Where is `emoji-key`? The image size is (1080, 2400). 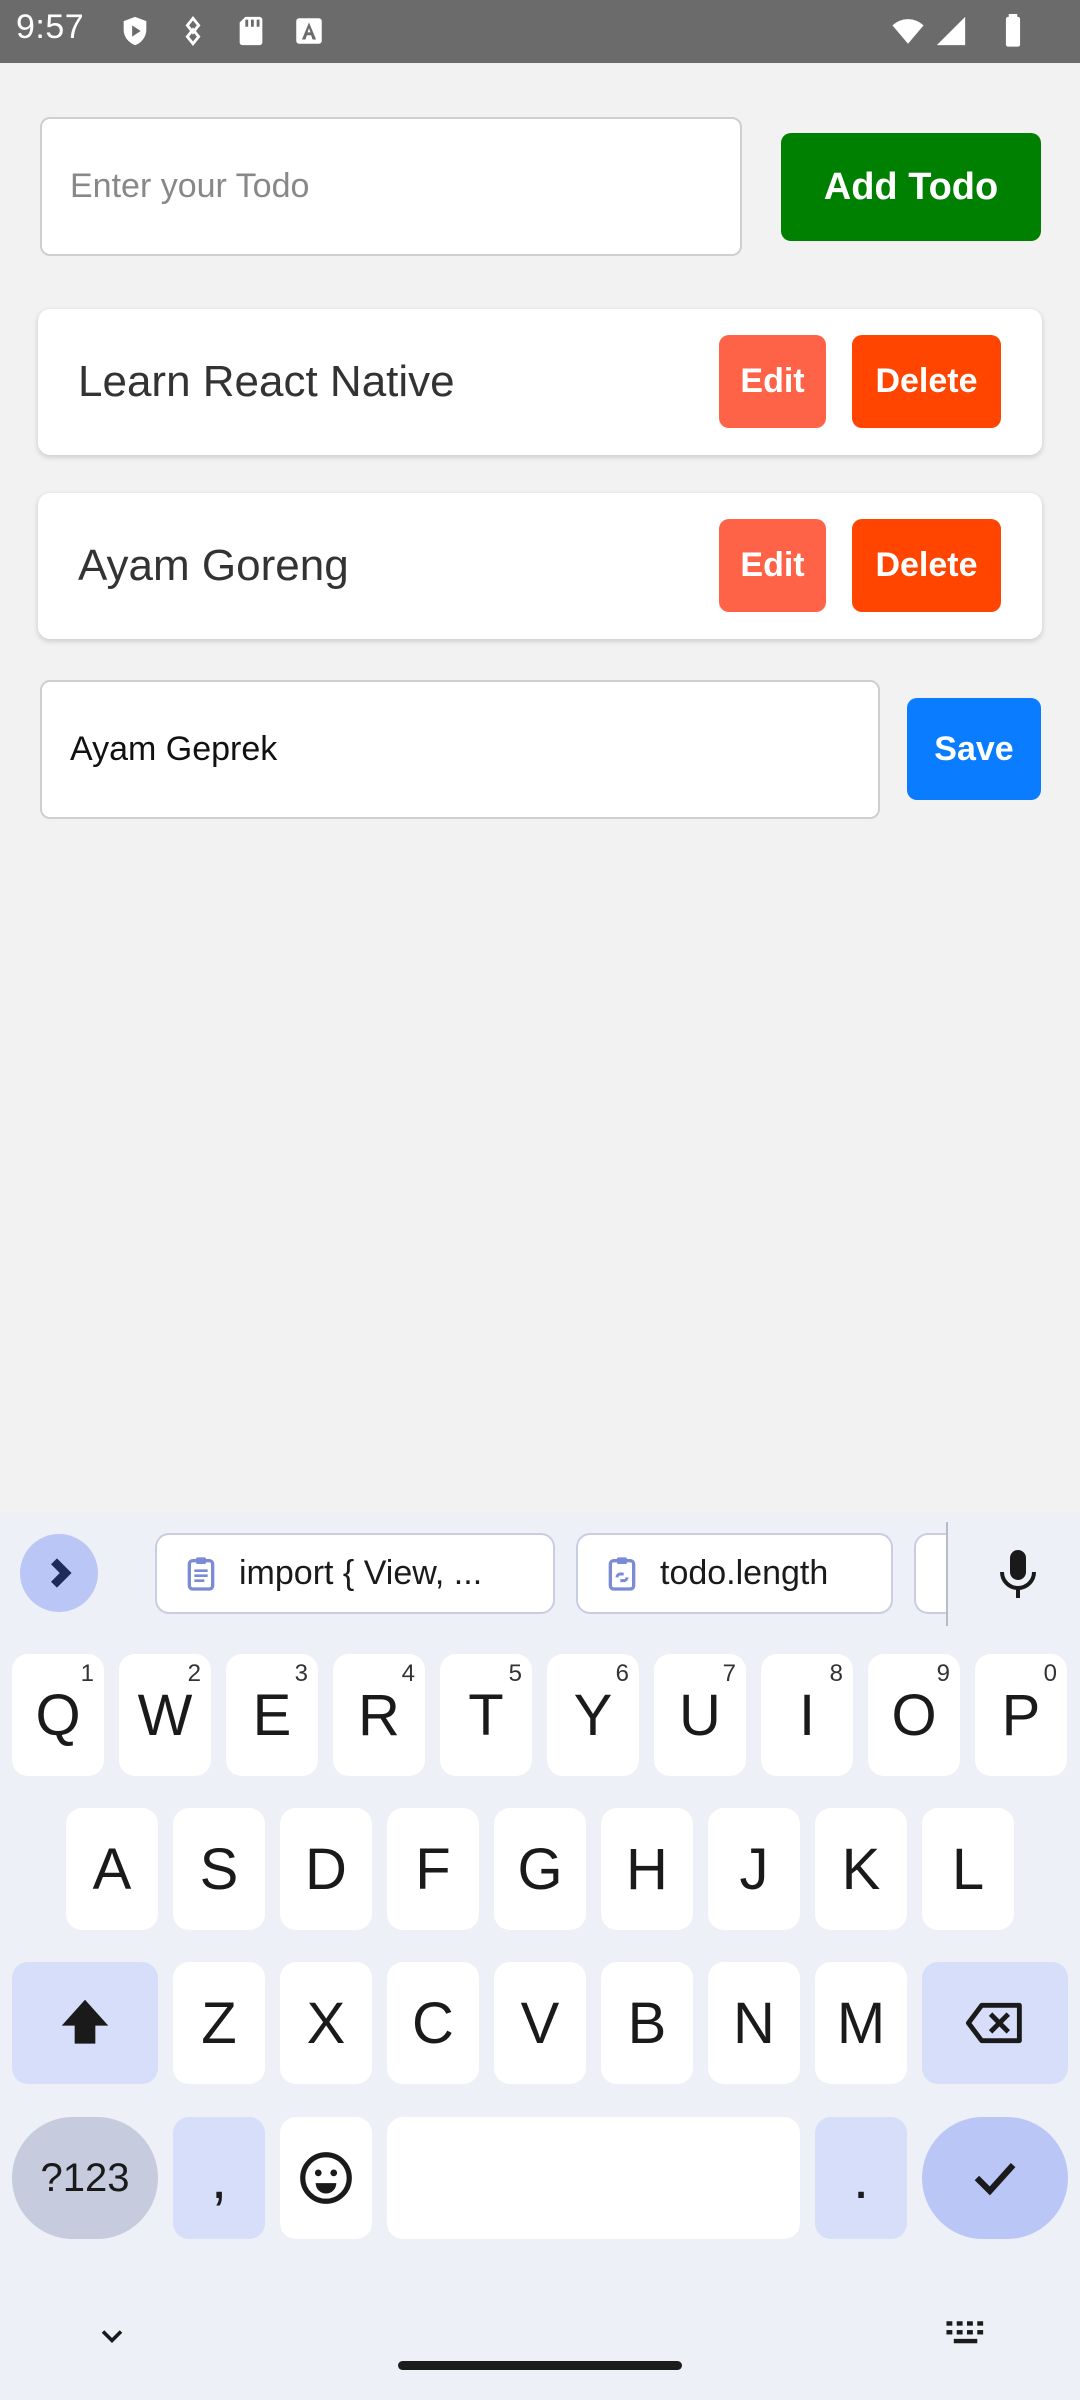 emoji-key is located at coordinates (326, 2178).